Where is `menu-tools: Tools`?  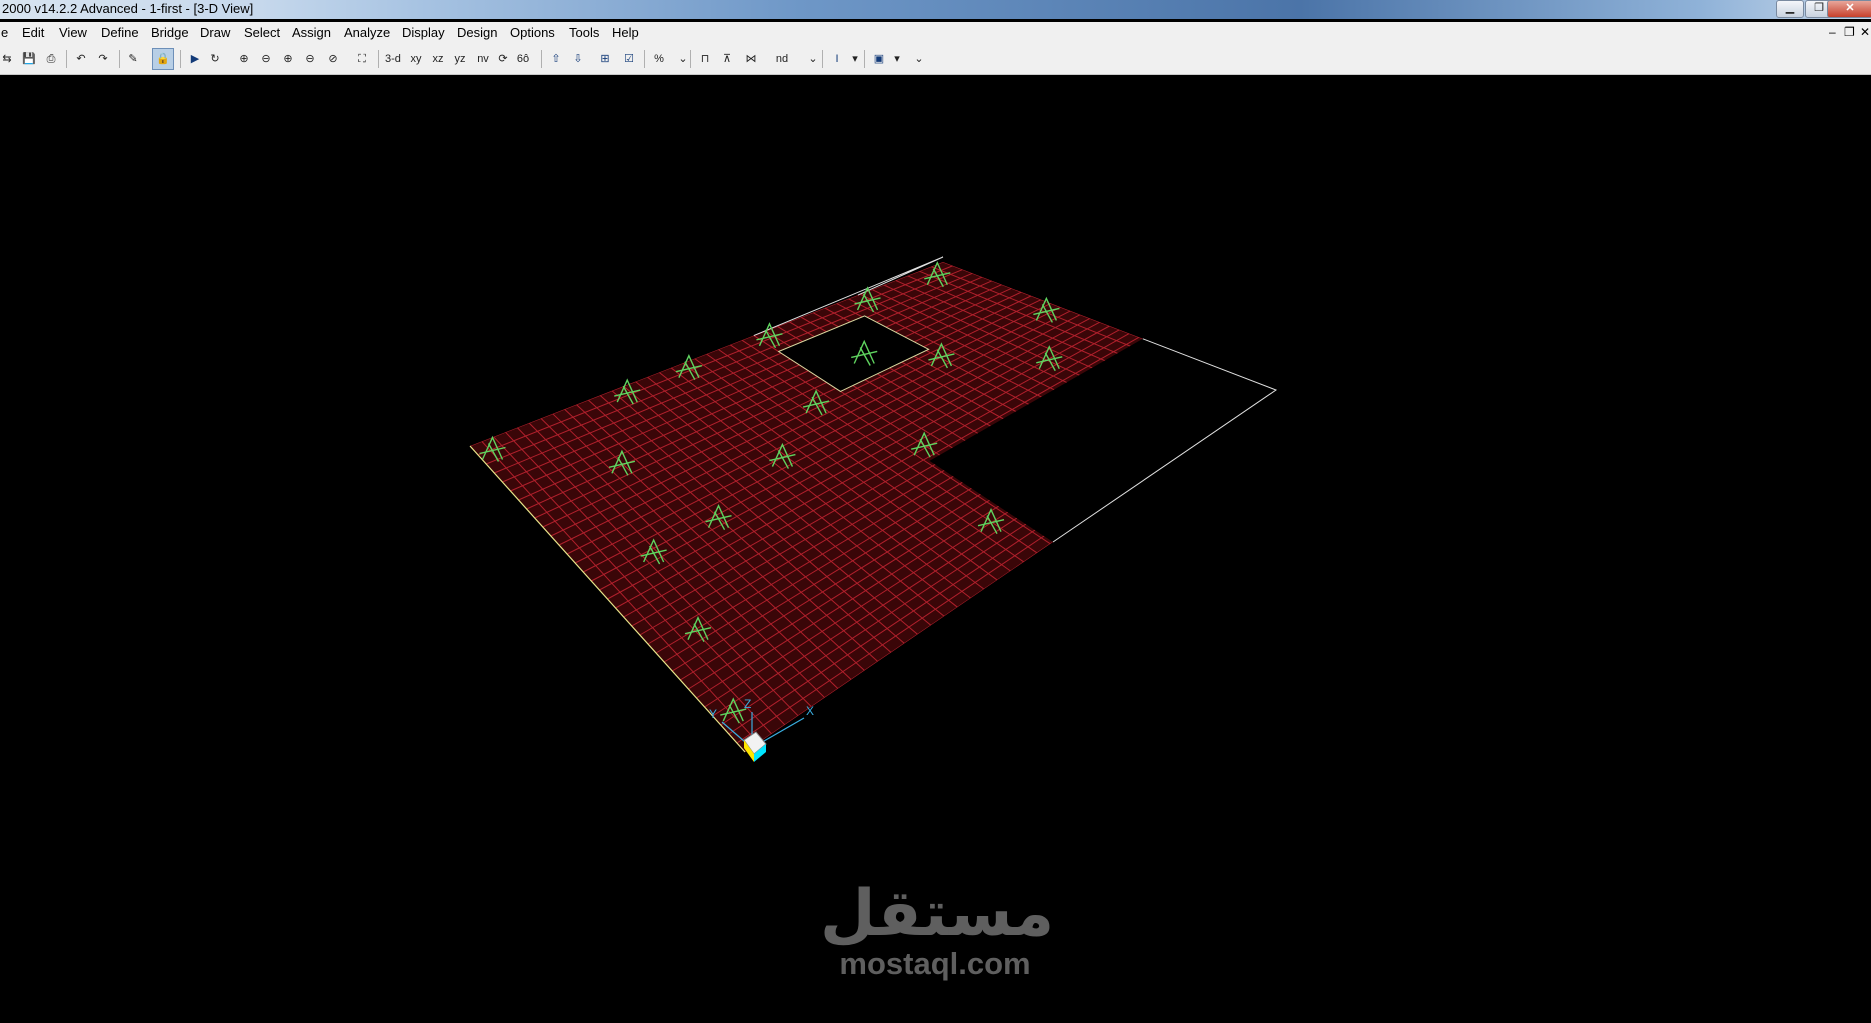 menu-tools: Tools is located at coordinates (584, 32).